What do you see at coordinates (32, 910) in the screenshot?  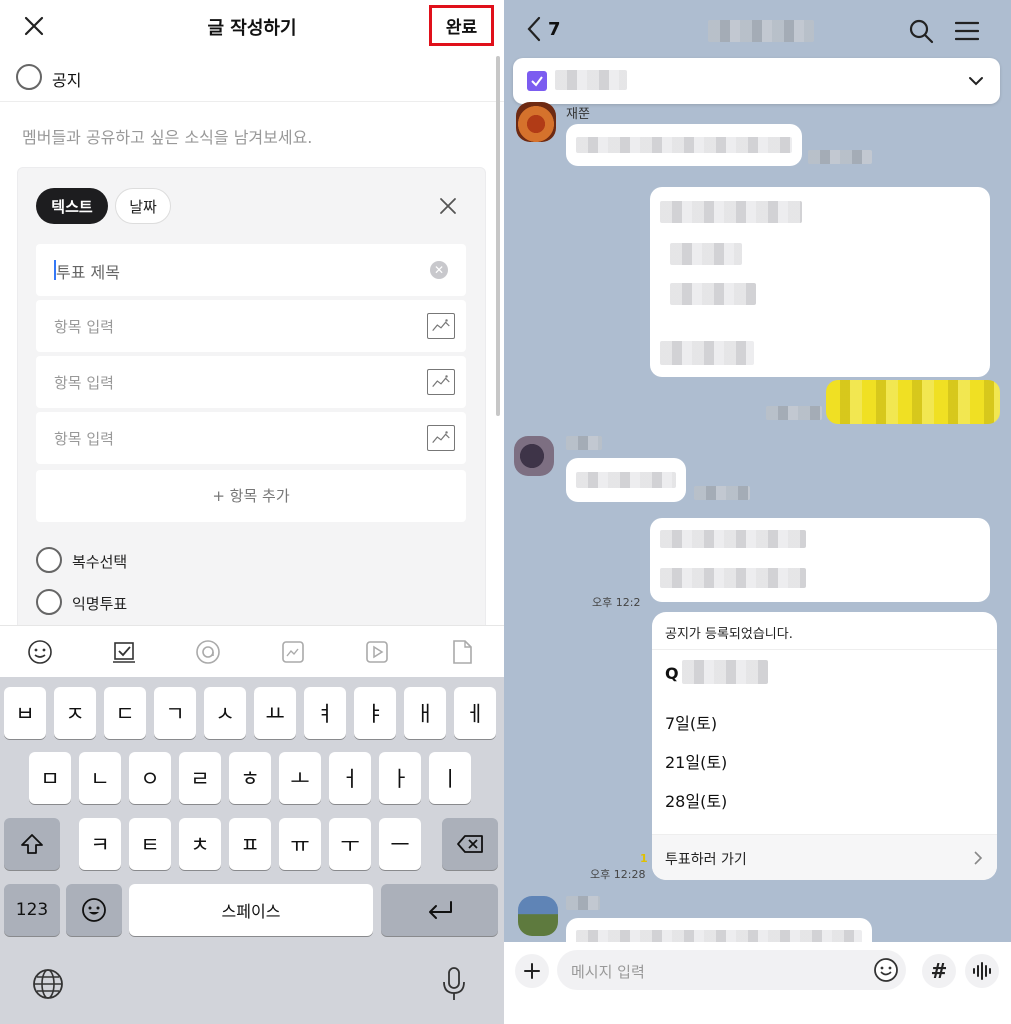 I see `numbers-key: 123` at bounding box center [32, 910].